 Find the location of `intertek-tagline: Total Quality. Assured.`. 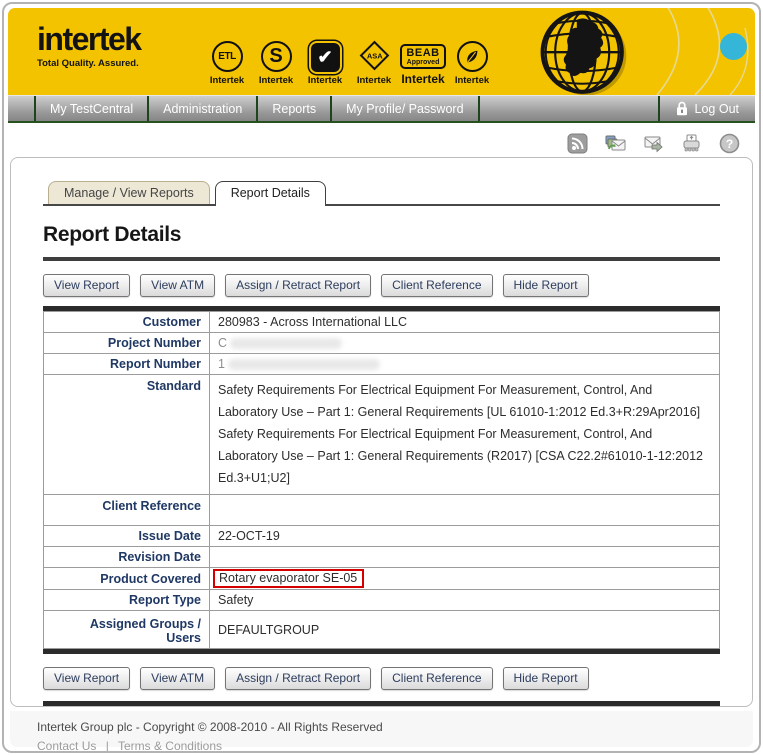

intertek-tagline: Total Quality. Assured. is located at coordinates (88, 63).